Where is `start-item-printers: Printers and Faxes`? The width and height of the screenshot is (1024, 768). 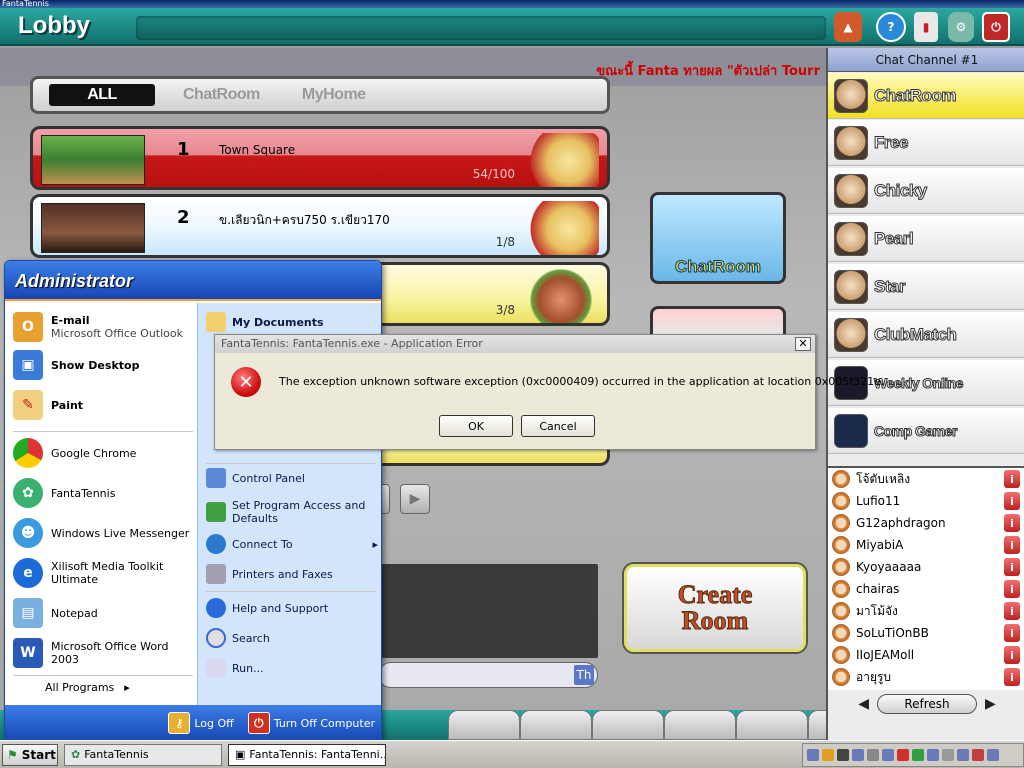
start-item-printers: Printers and Faxes is located at coordinates (292, 574).